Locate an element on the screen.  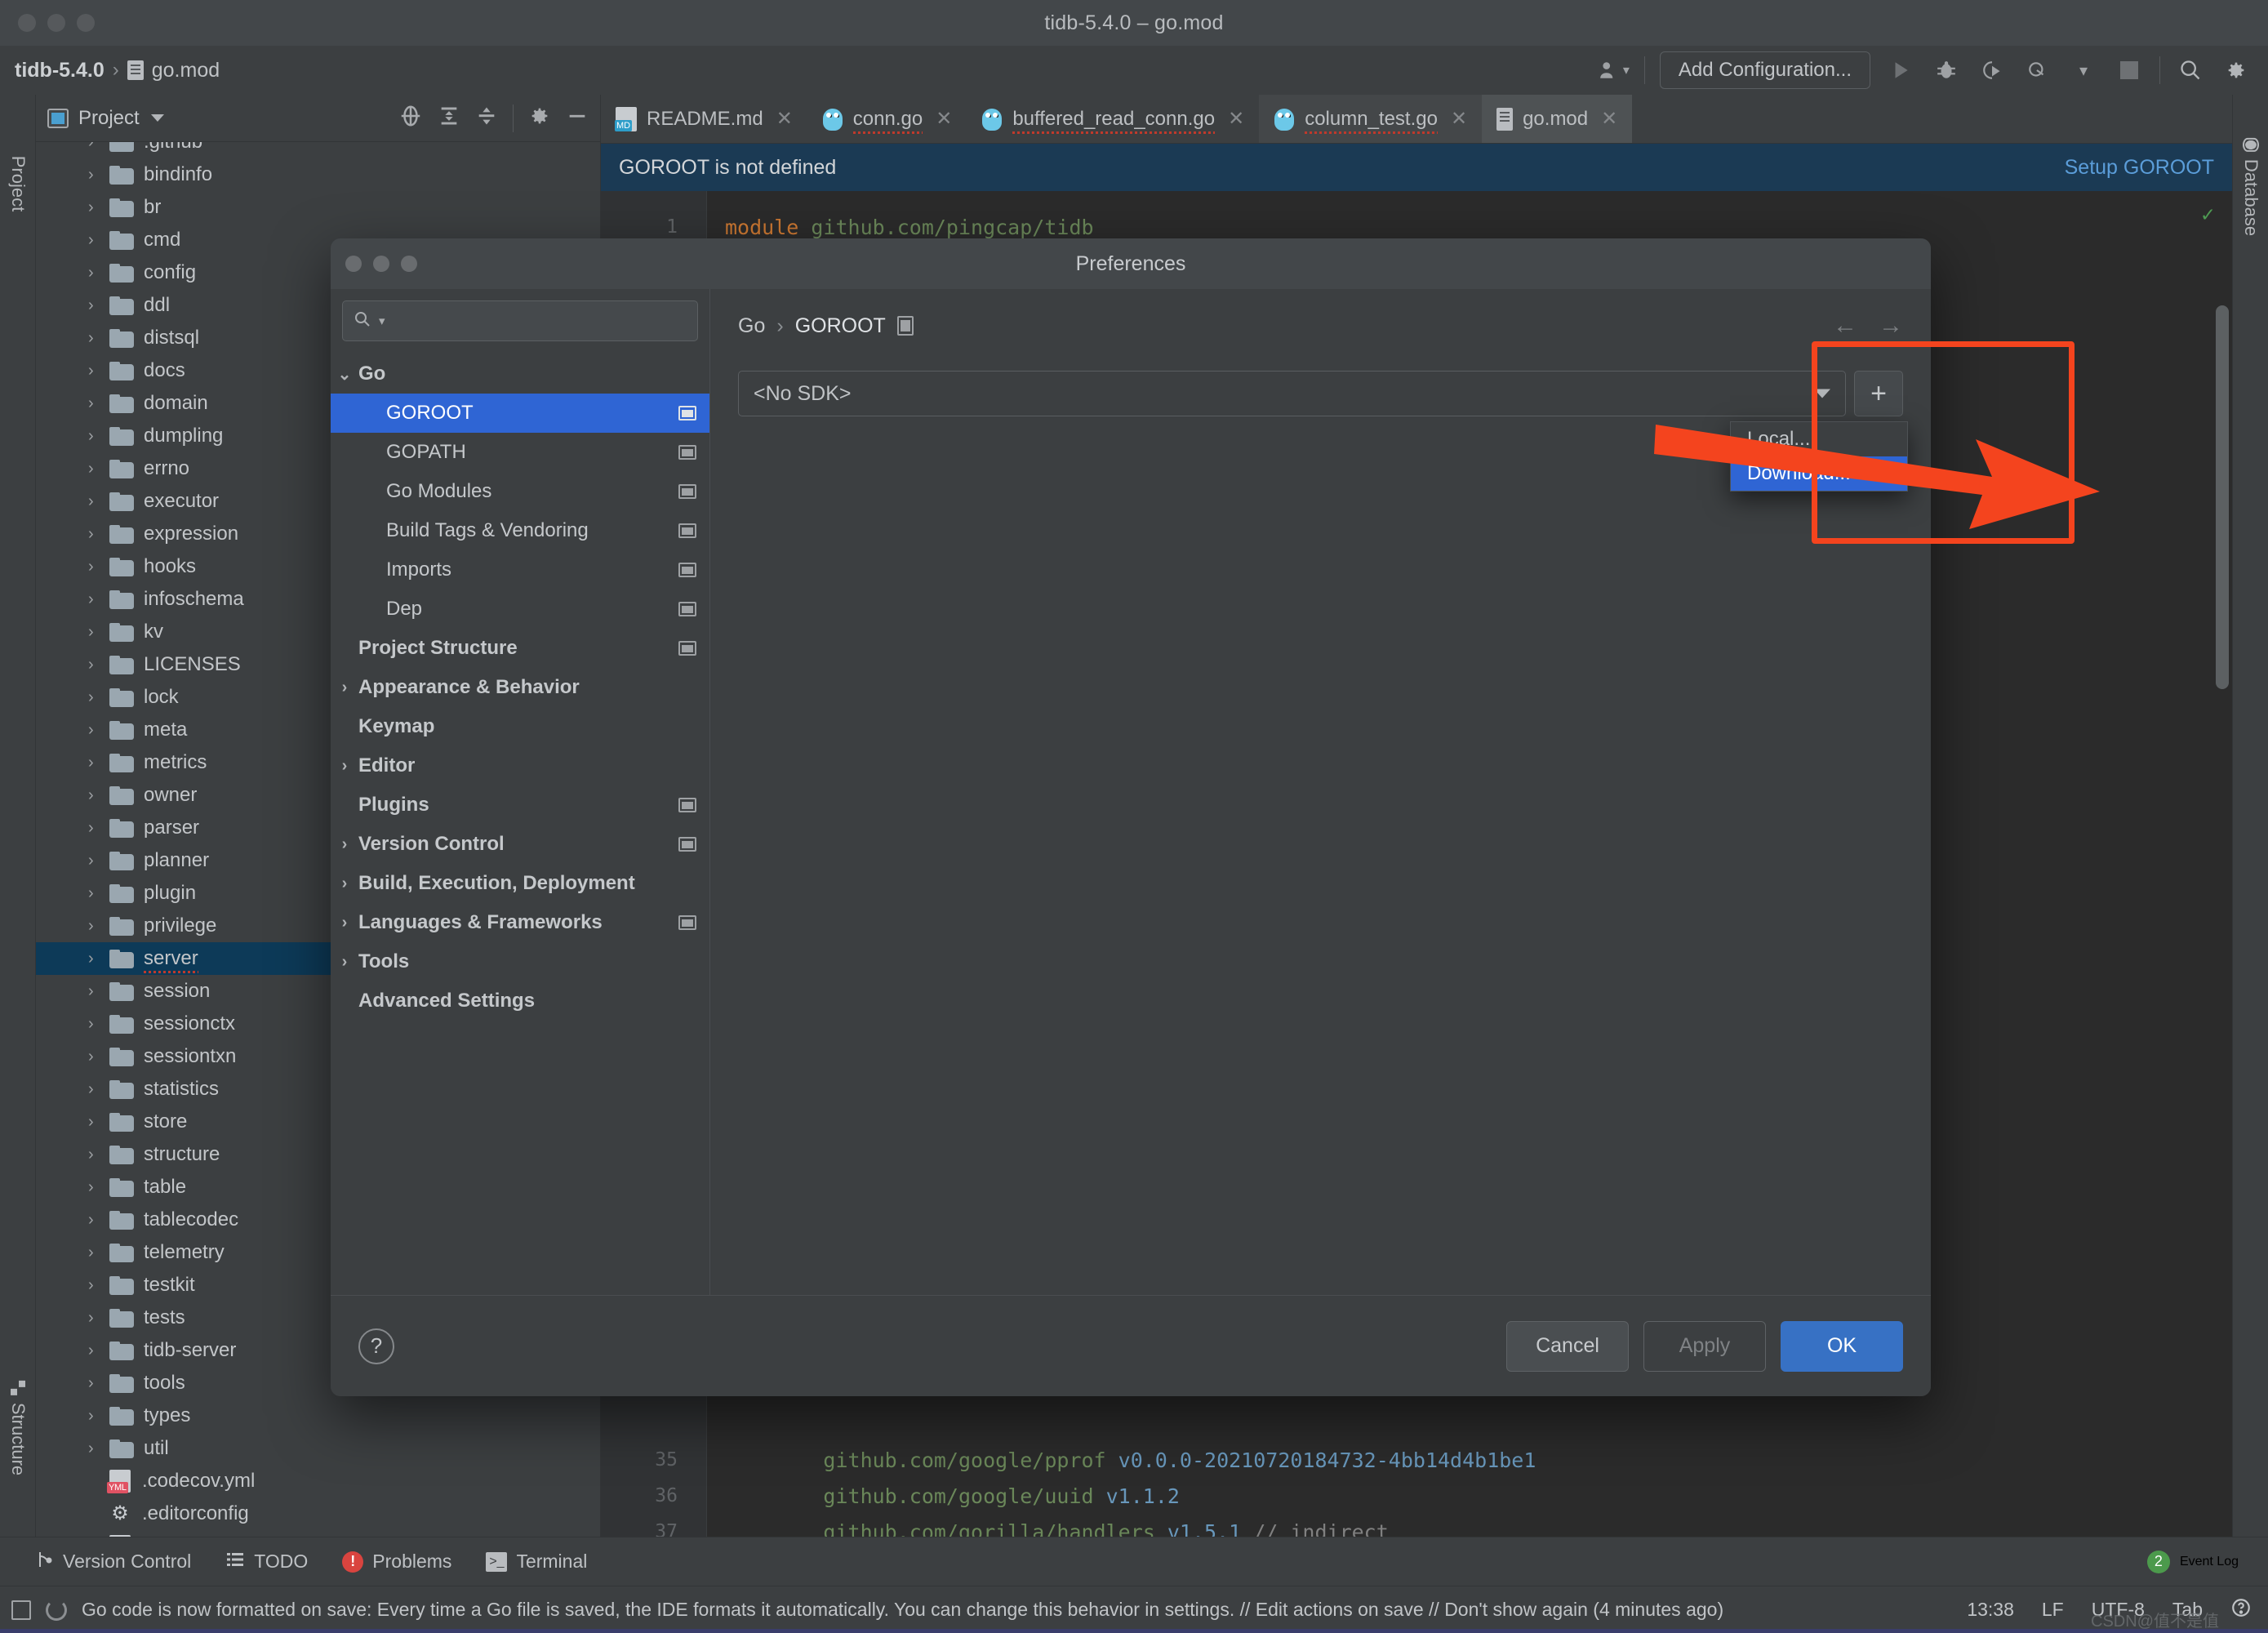
settings-item-editor: › Editor is located at coordinates (520, 765).